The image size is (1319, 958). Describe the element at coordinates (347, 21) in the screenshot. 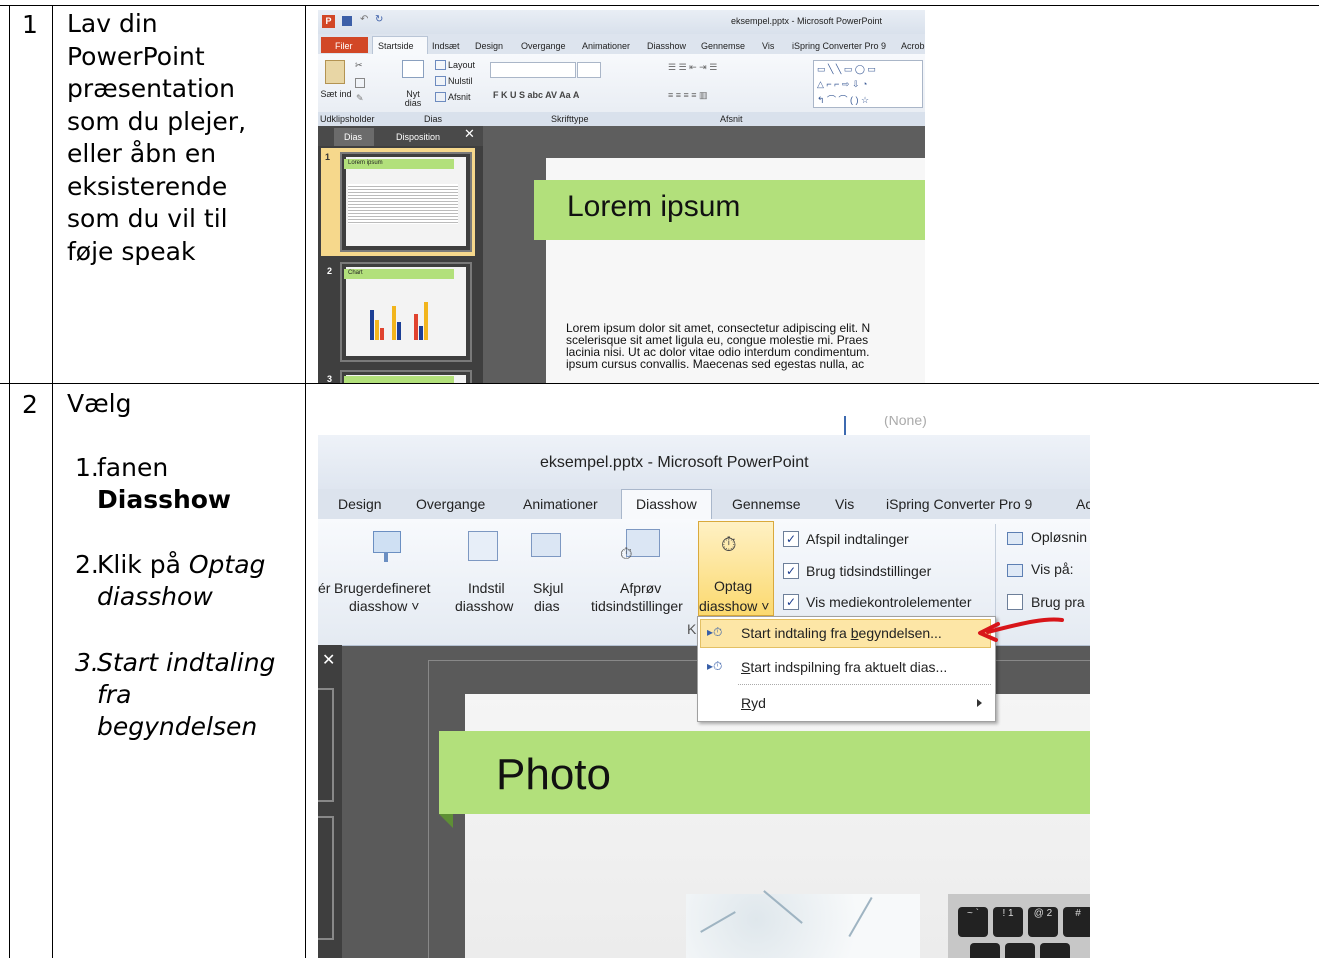

I see `save-icon` at that location.